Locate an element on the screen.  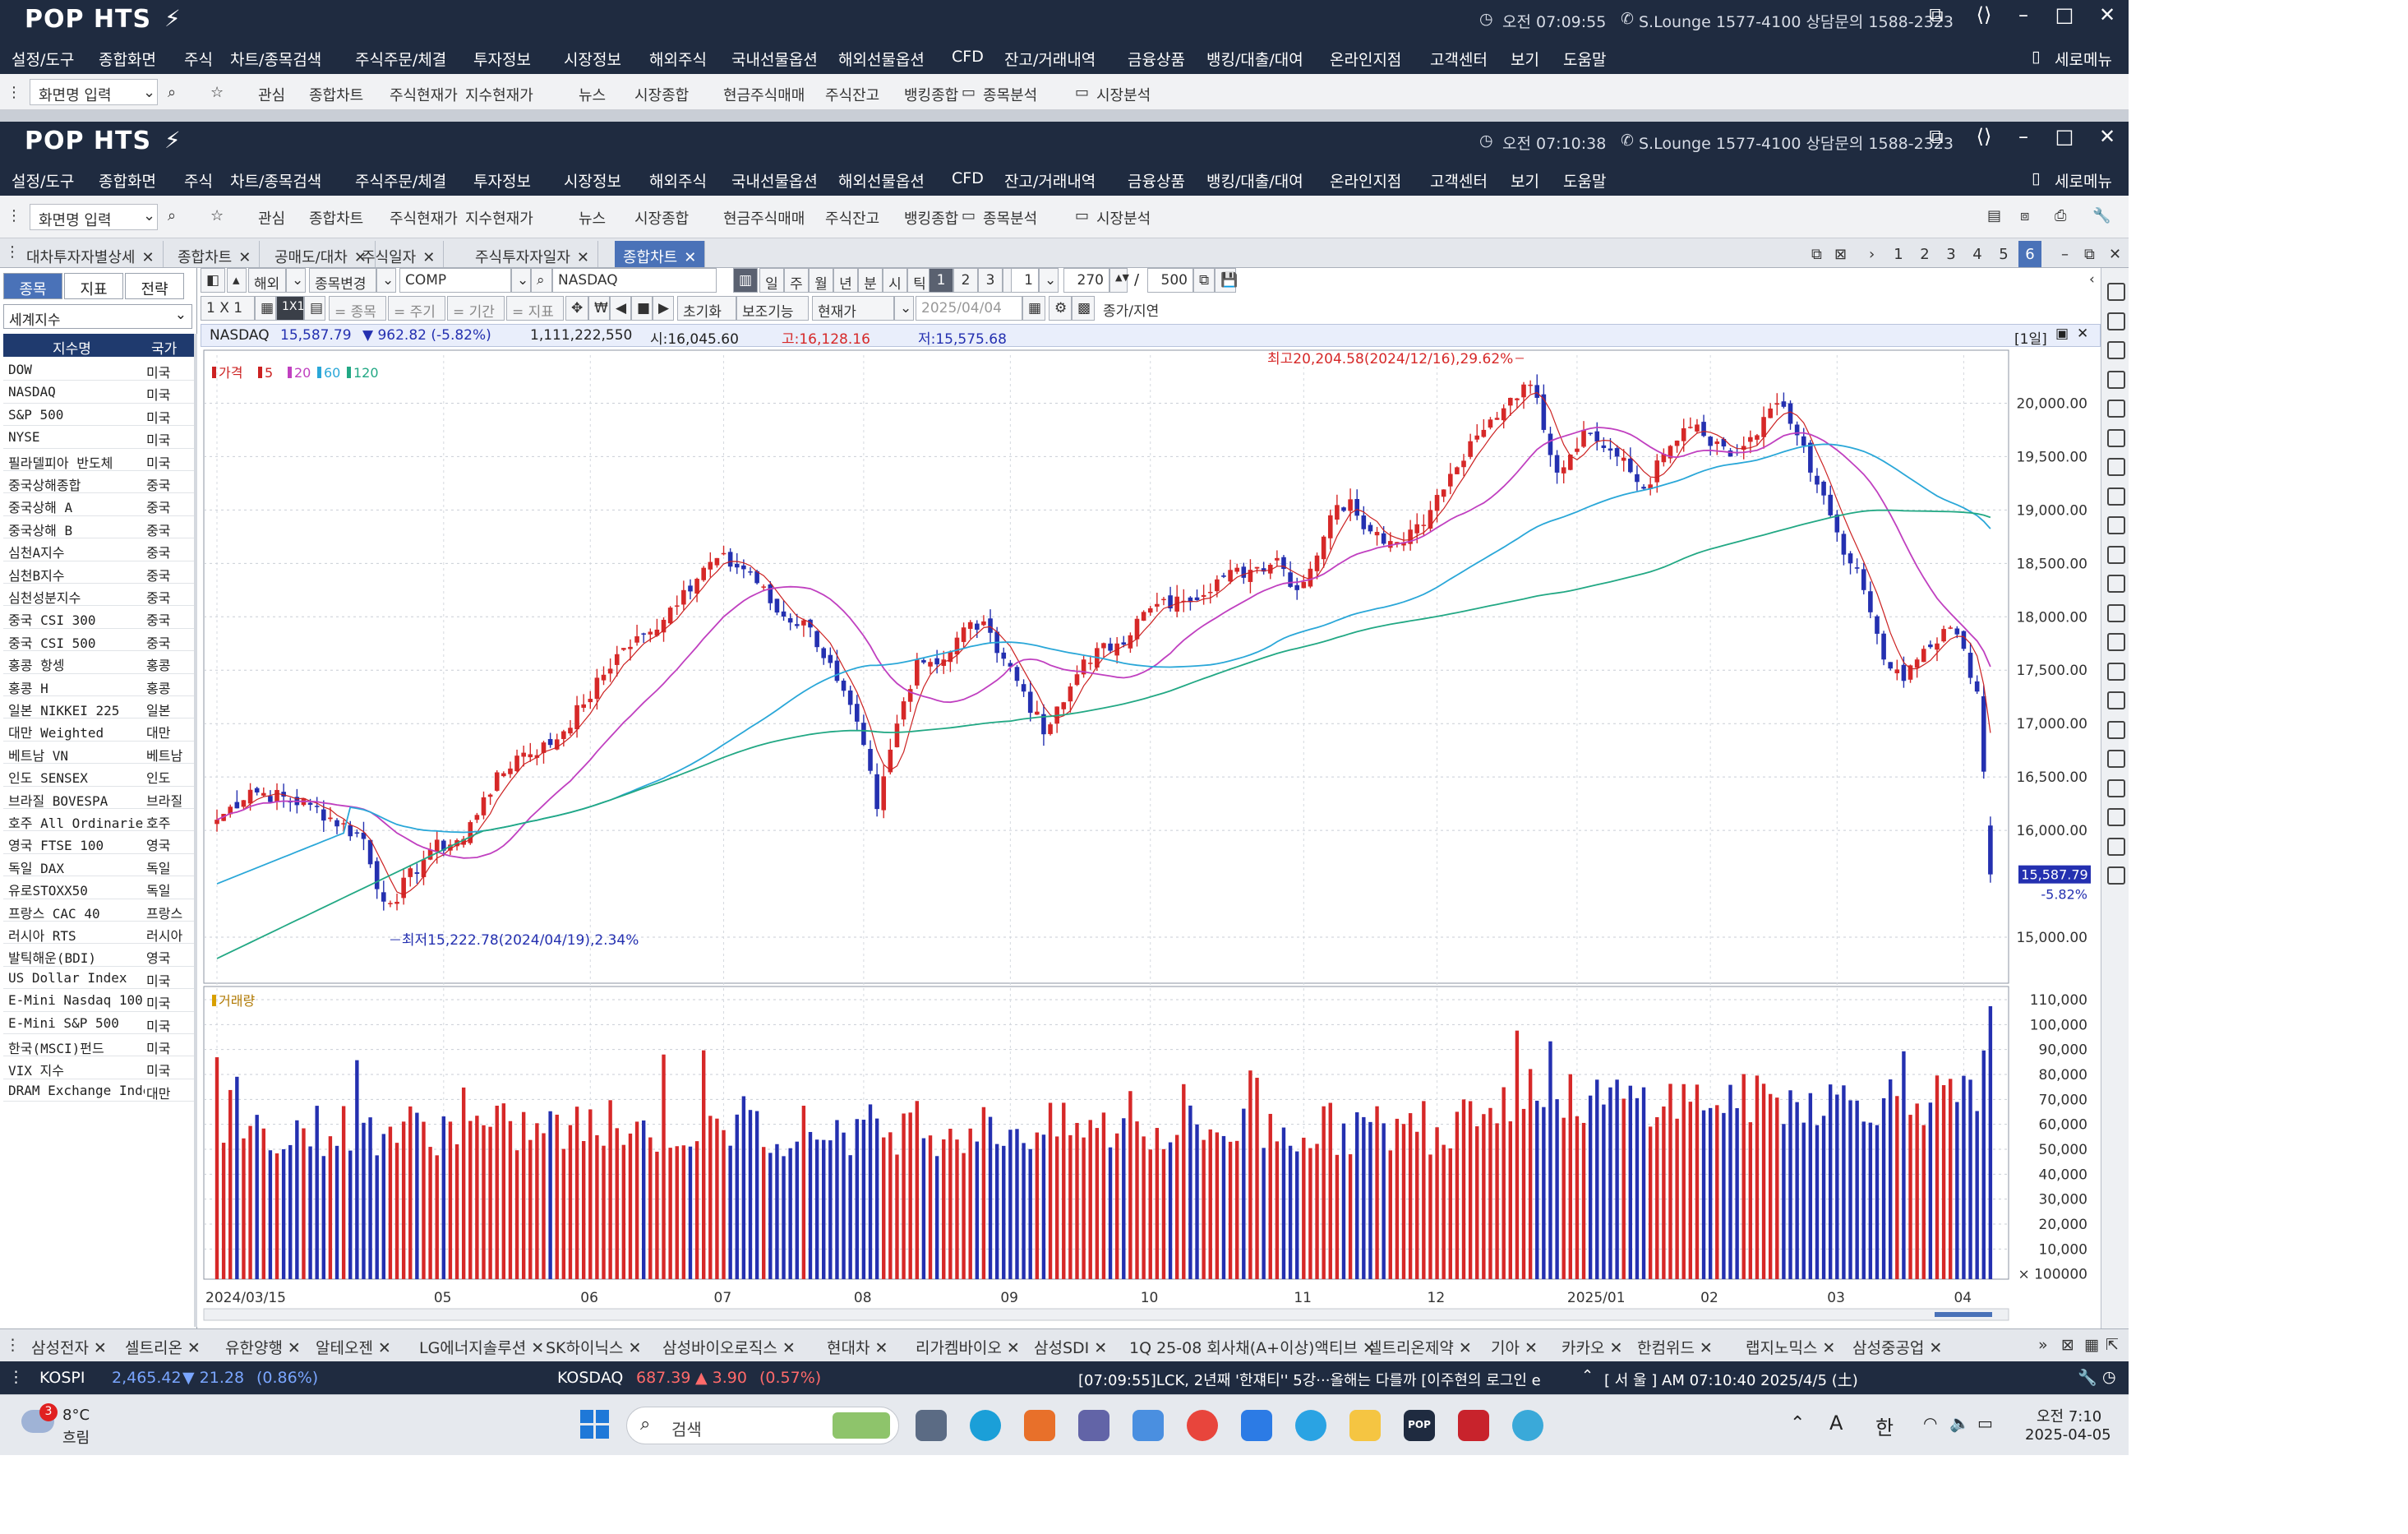
menu-item: CFD is located at coordinates (968, 57).